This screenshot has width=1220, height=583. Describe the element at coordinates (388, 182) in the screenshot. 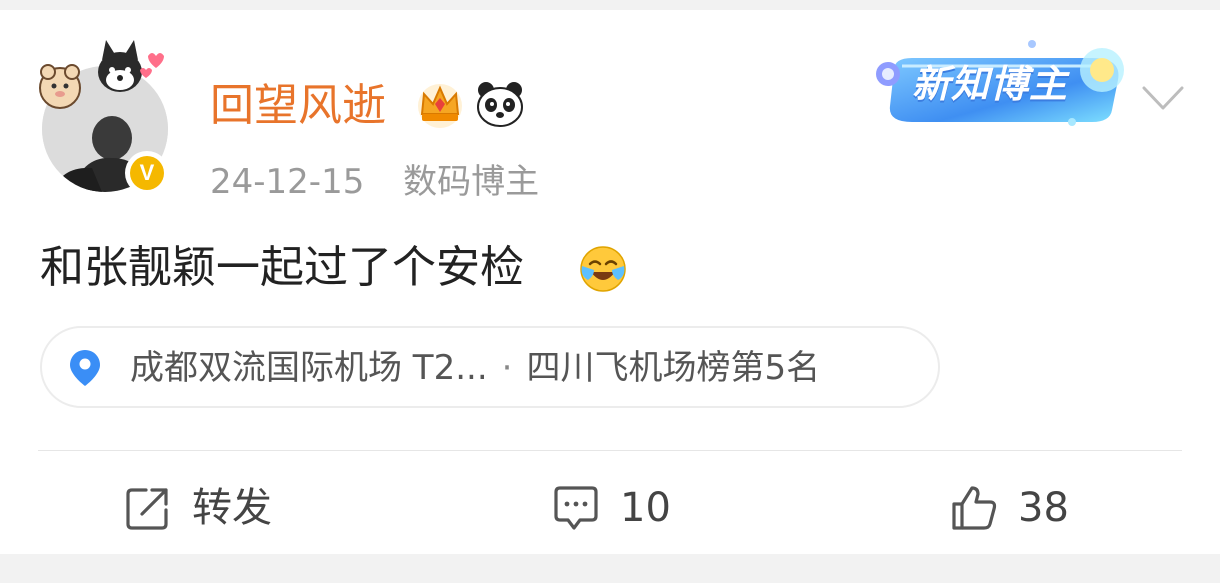

I see `post-meta: 24-12-15 数码博主` at that location.